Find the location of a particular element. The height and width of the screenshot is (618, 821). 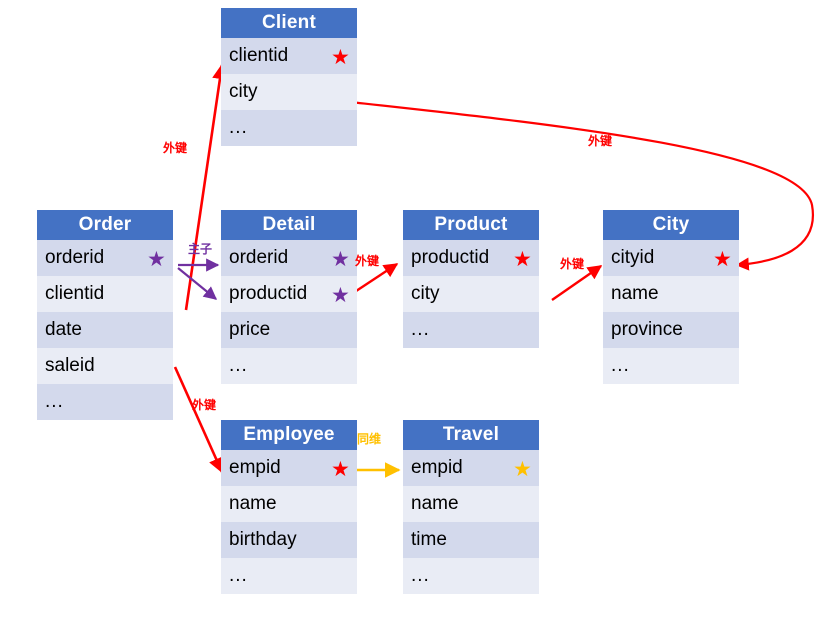

connector-label-order-saleid-to-employee: 外键 is located at coordinates (204, 405).